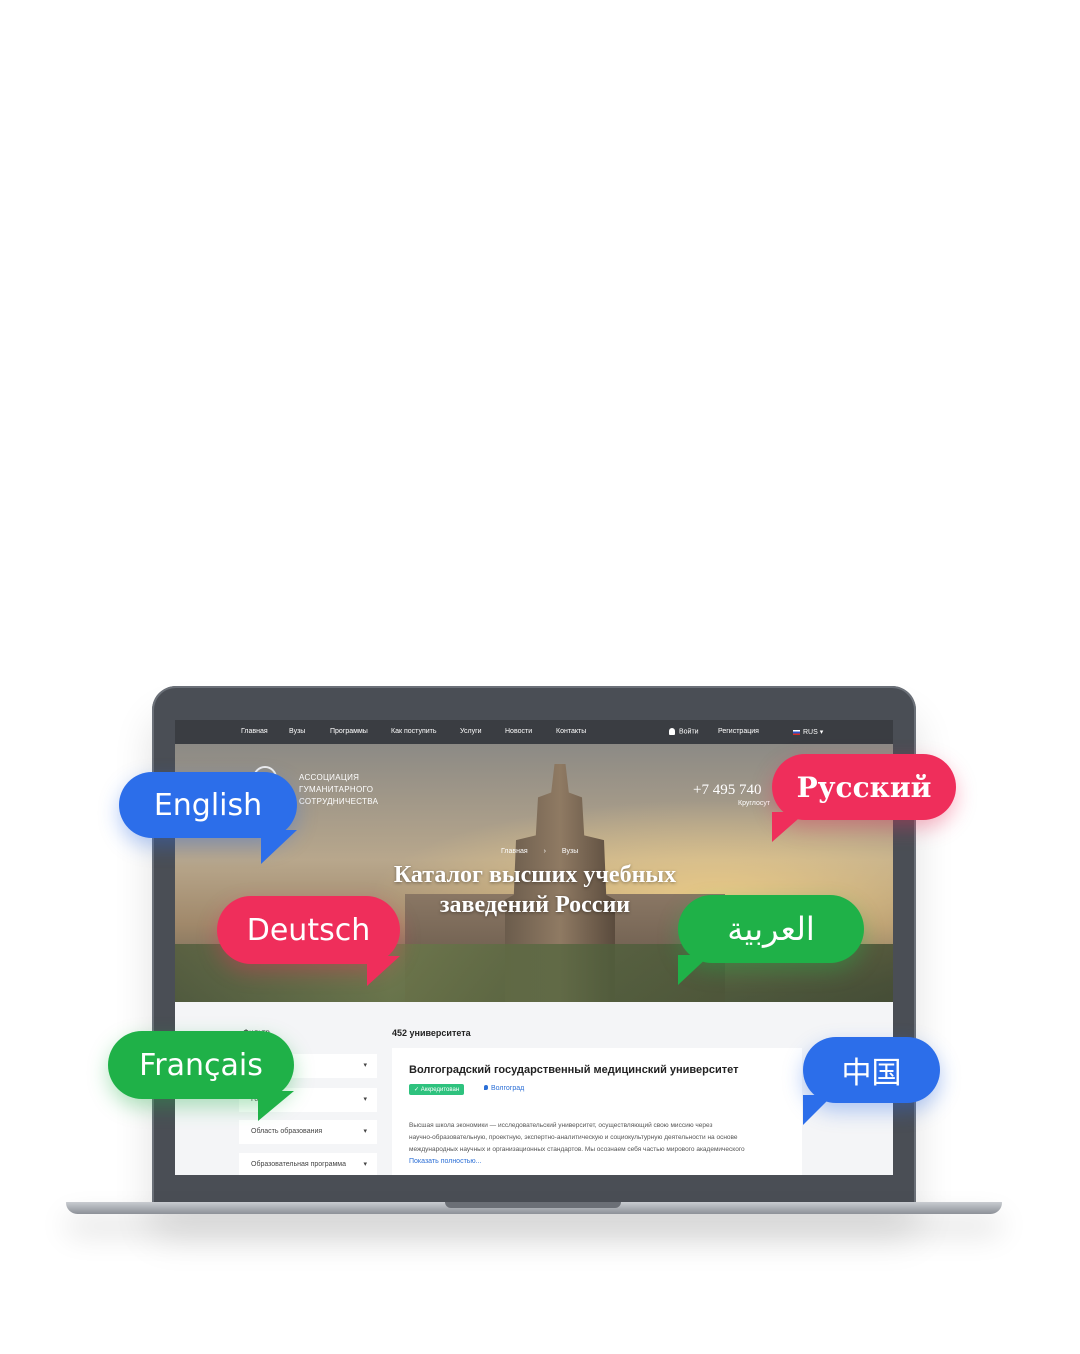  I want to click on association-logo-text: АССОЦИАЦИЯ ГУМАНИТАРНОГО СОТРУДНИЧЕСТВА, so click(338, 790).